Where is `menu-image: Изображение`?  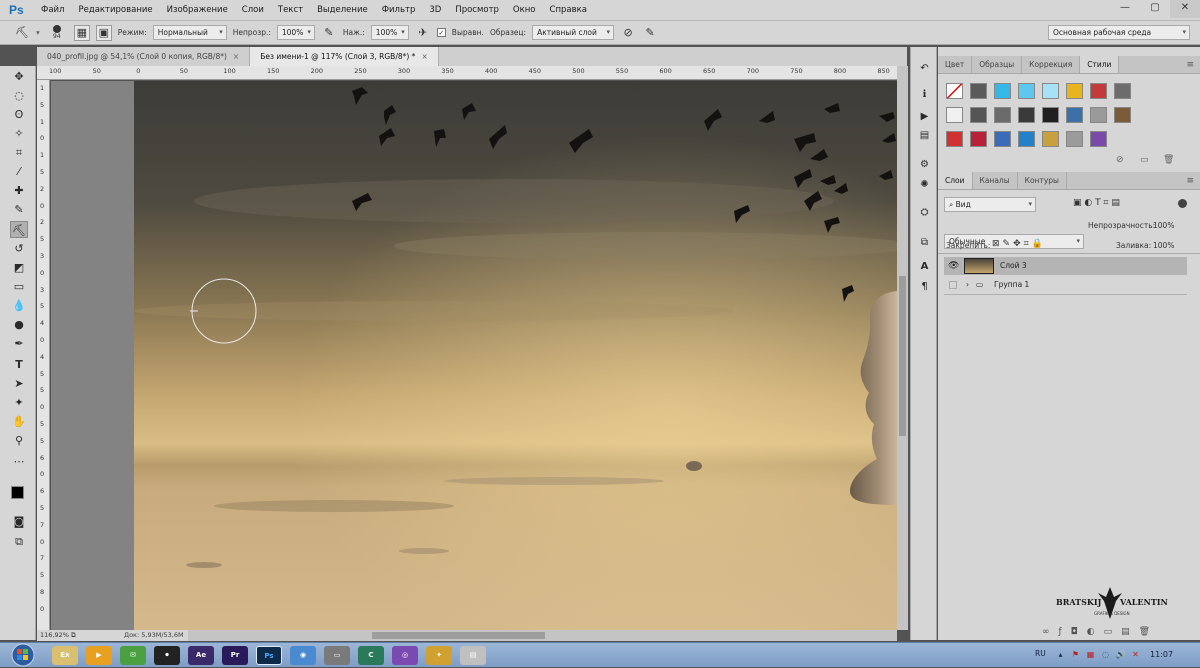 menu-image: Изображение is located at coordinates (197, 10).